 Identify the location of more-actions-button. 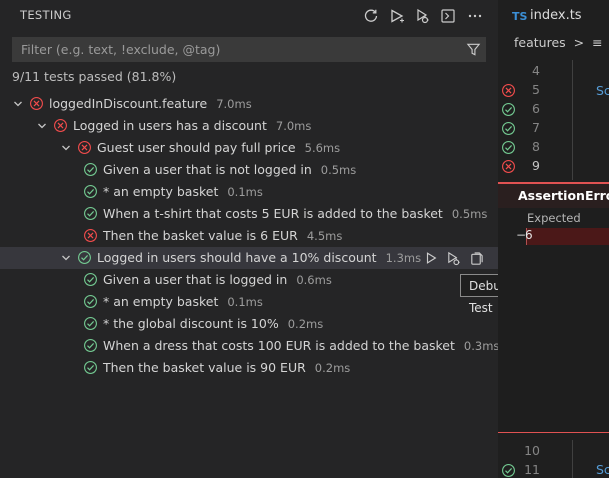
(475, 16).